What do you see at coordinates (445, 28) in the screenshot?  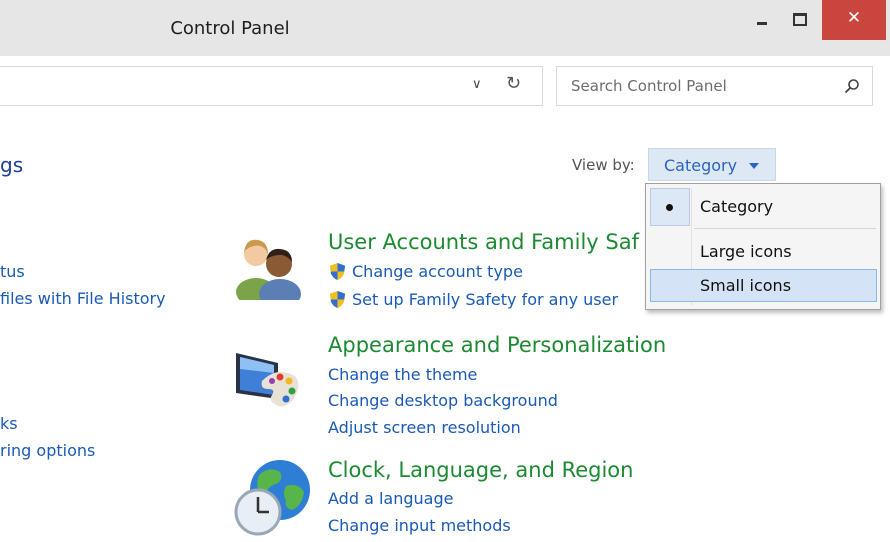 I see `title-bar: Control Panel ✕` at bounding box center [445, 28].